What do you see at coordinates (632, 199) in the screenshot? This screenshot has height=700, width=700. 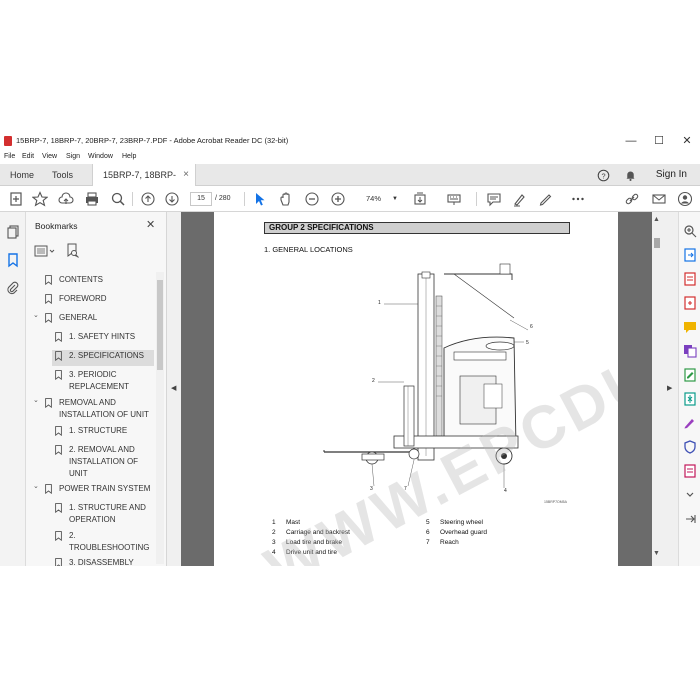 I see `share-link-icon` at bounding box center [632, 199].